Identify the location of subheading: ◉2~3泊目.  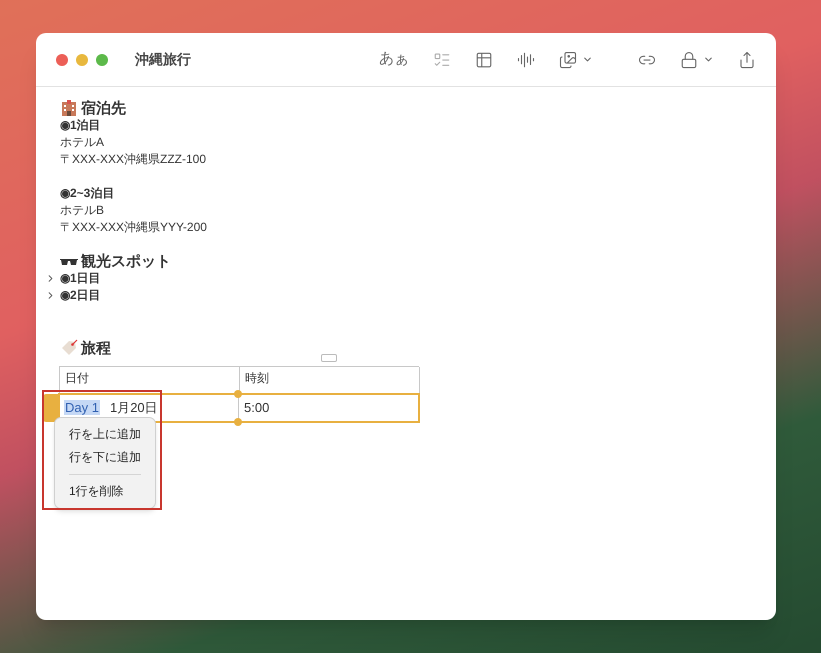
(88, 193).